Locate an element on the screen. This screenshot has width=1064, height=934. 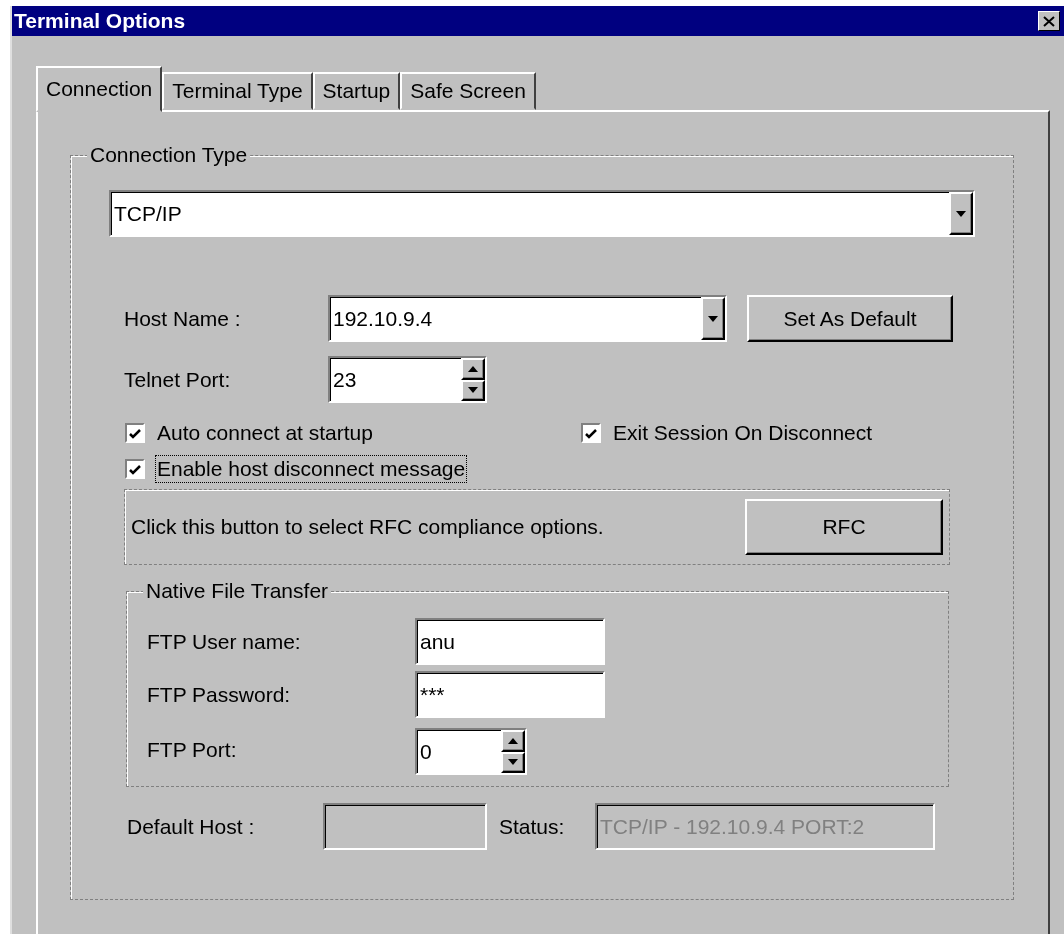
field-label: FTP Port: is located at coordinates (192, 749).